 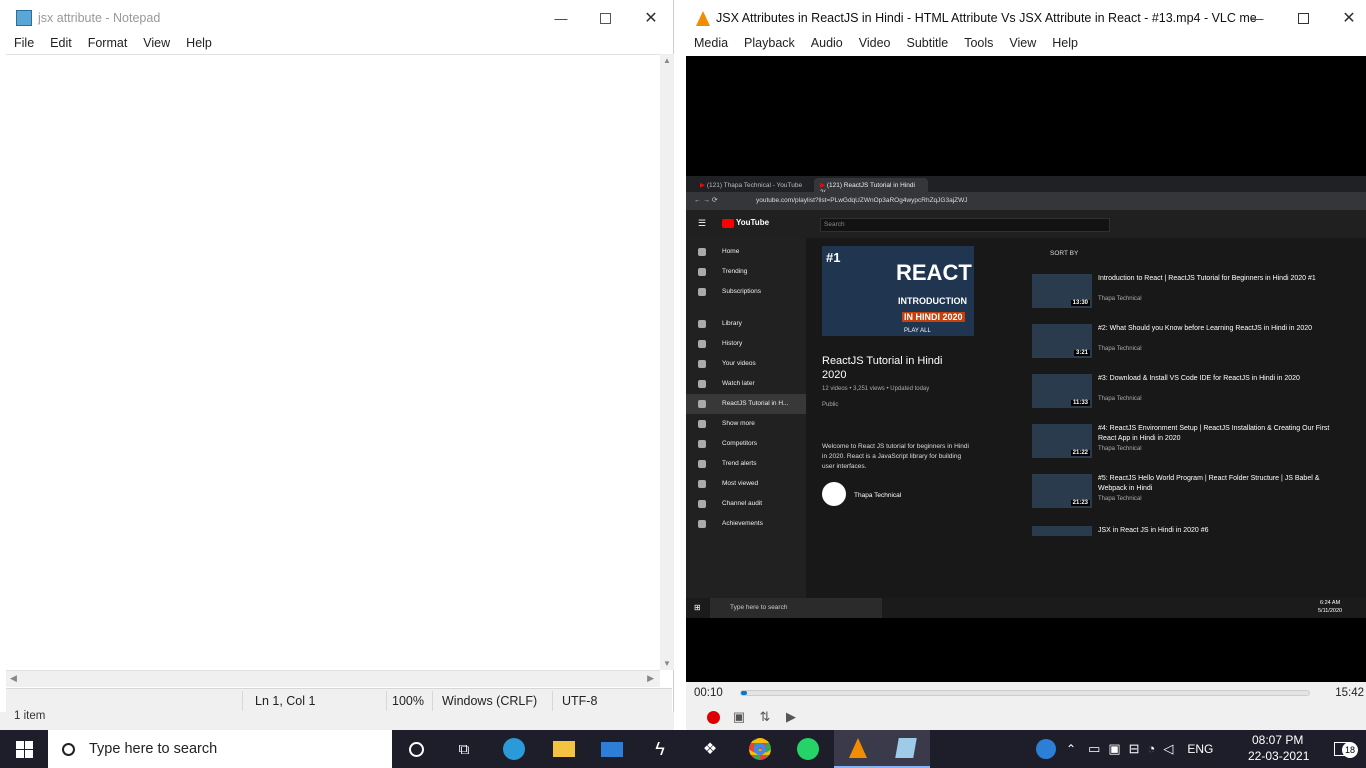 I want to click on video-duration: 21:22, so click(x=1080, y=453).